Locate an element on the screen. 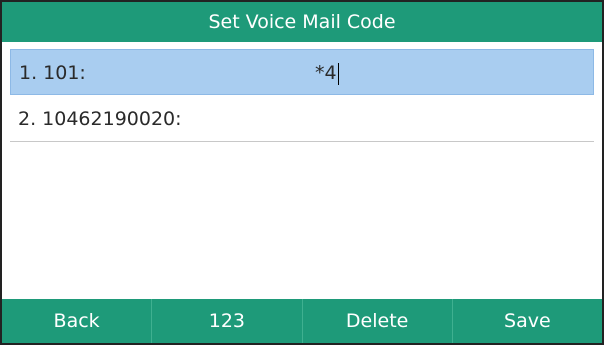 This screenshot has width=604, height=345. voicemail-code-input: *4 is located at coordinates (327, 73).